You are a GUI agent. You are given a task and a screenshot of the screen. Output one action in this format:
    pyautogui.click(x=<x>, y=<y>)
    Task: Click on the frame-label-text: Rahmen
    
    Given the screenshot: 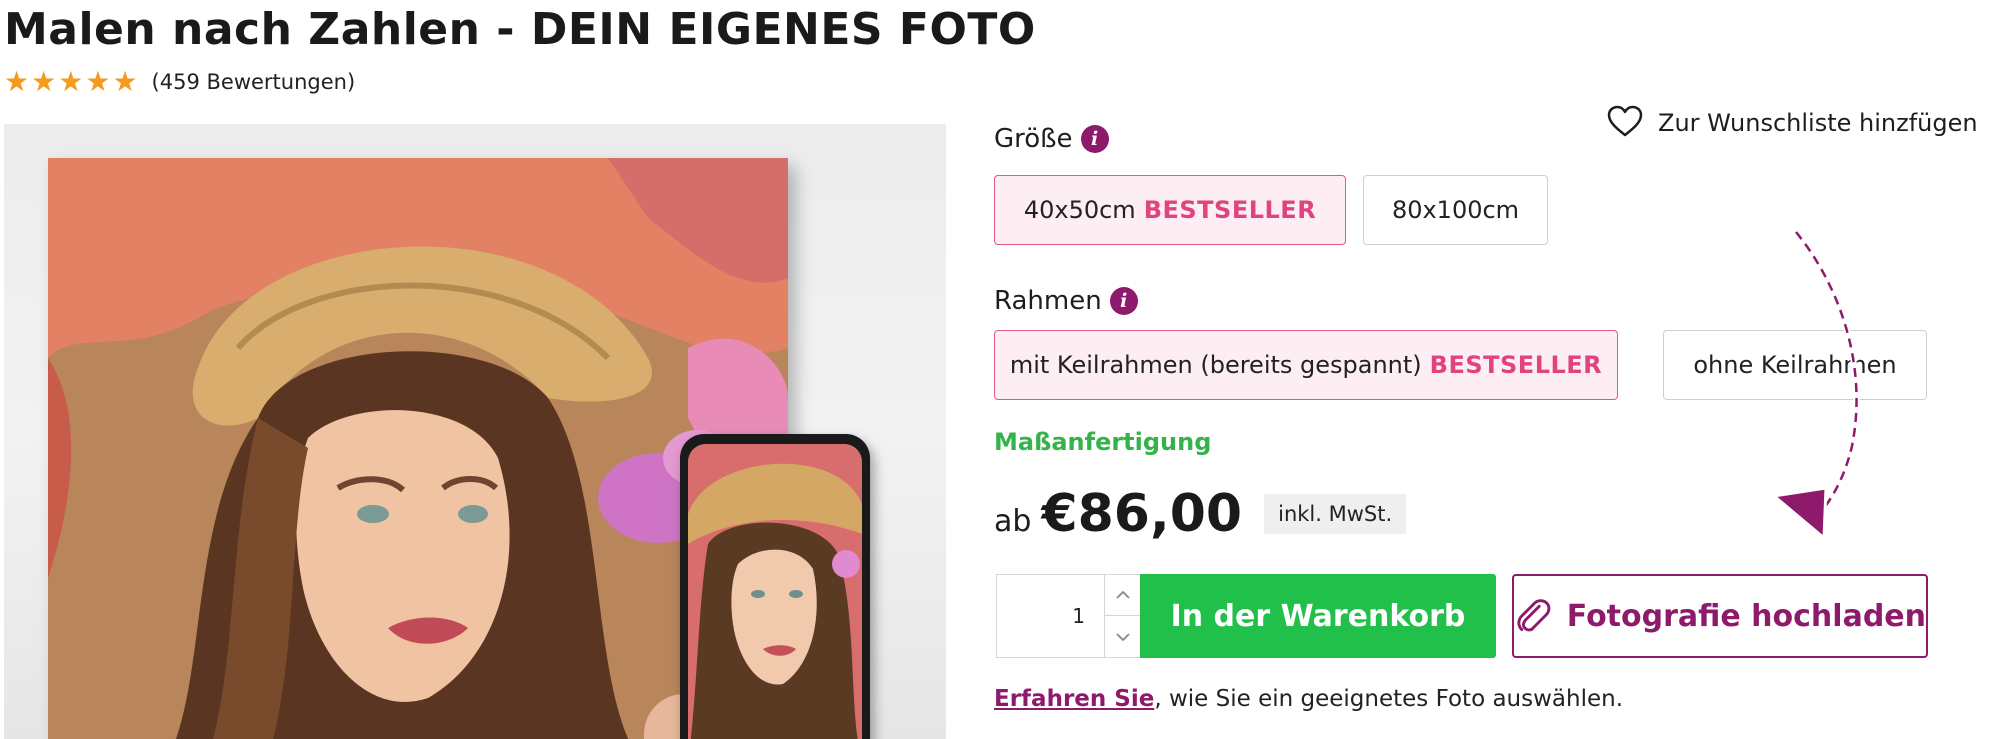 What is the action you would take?
    pyautogui.click(x=1048, y=301)
    